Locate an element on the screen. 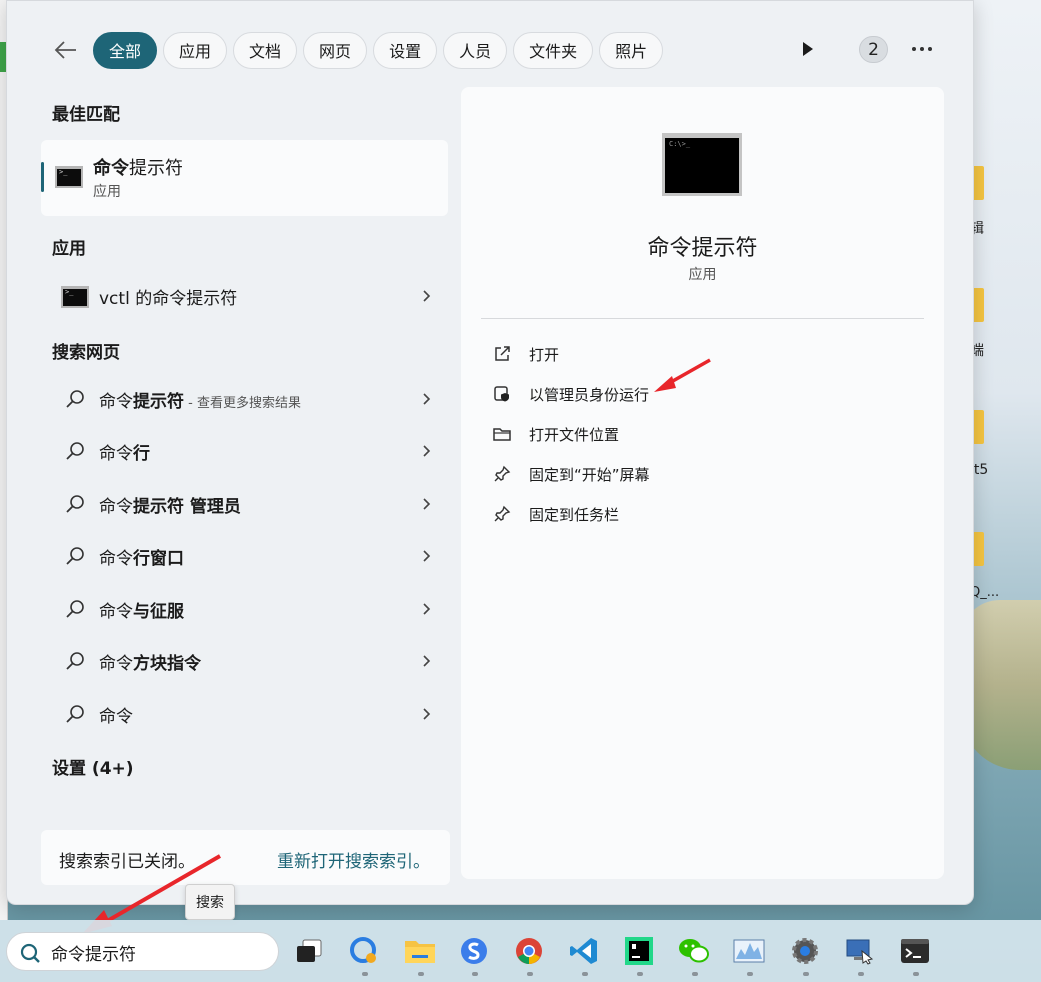 The width and height of the screenshot is (1041, 982). section-best-match: 最佳匹配 is located at coordinates (86, 115).